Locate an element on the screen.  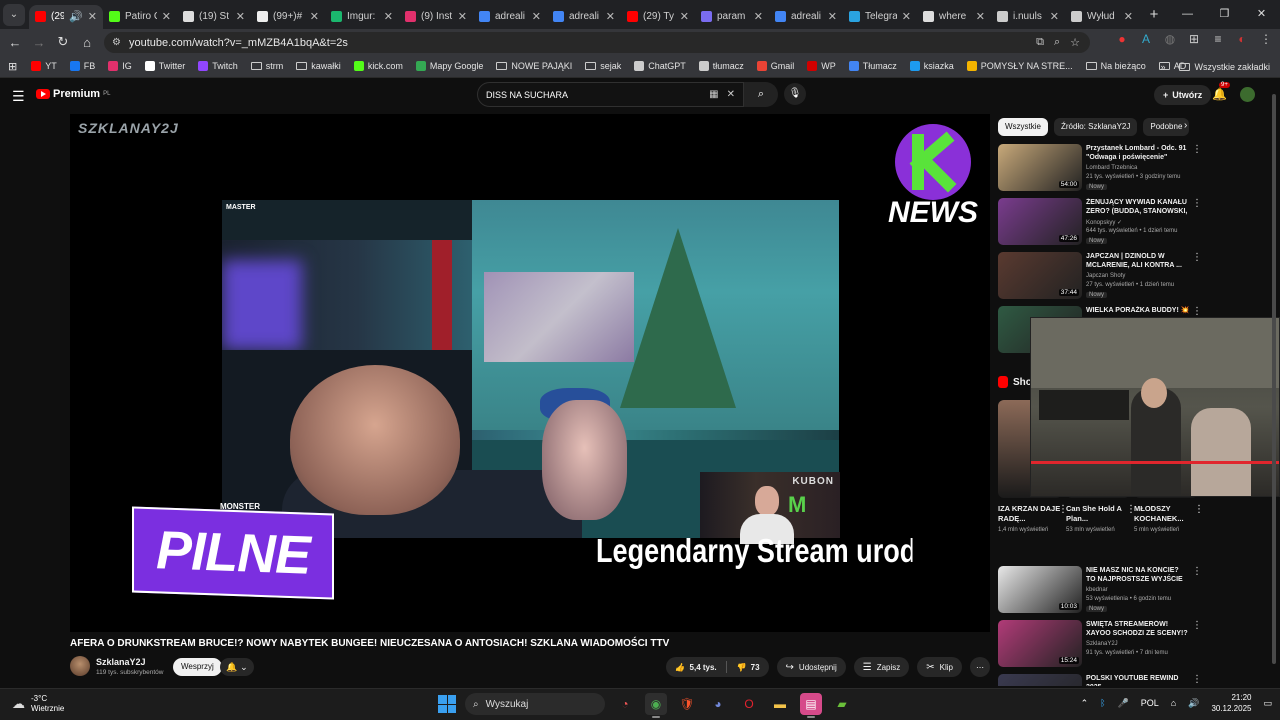
bookmark-item: ksiazka is located at coordinates (931, 66).